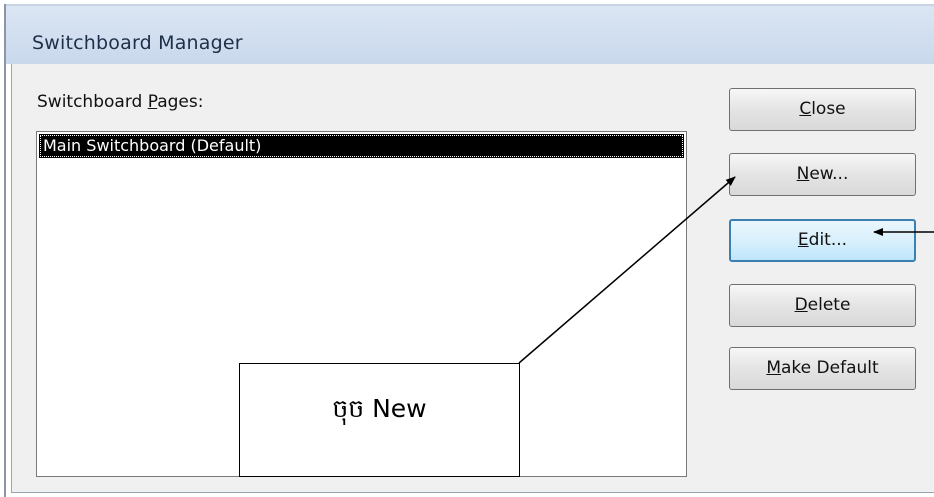 The width and height of the screenshot is (934, 497). I want to click on annotation-callout: ចុច New, so click(379, 420).